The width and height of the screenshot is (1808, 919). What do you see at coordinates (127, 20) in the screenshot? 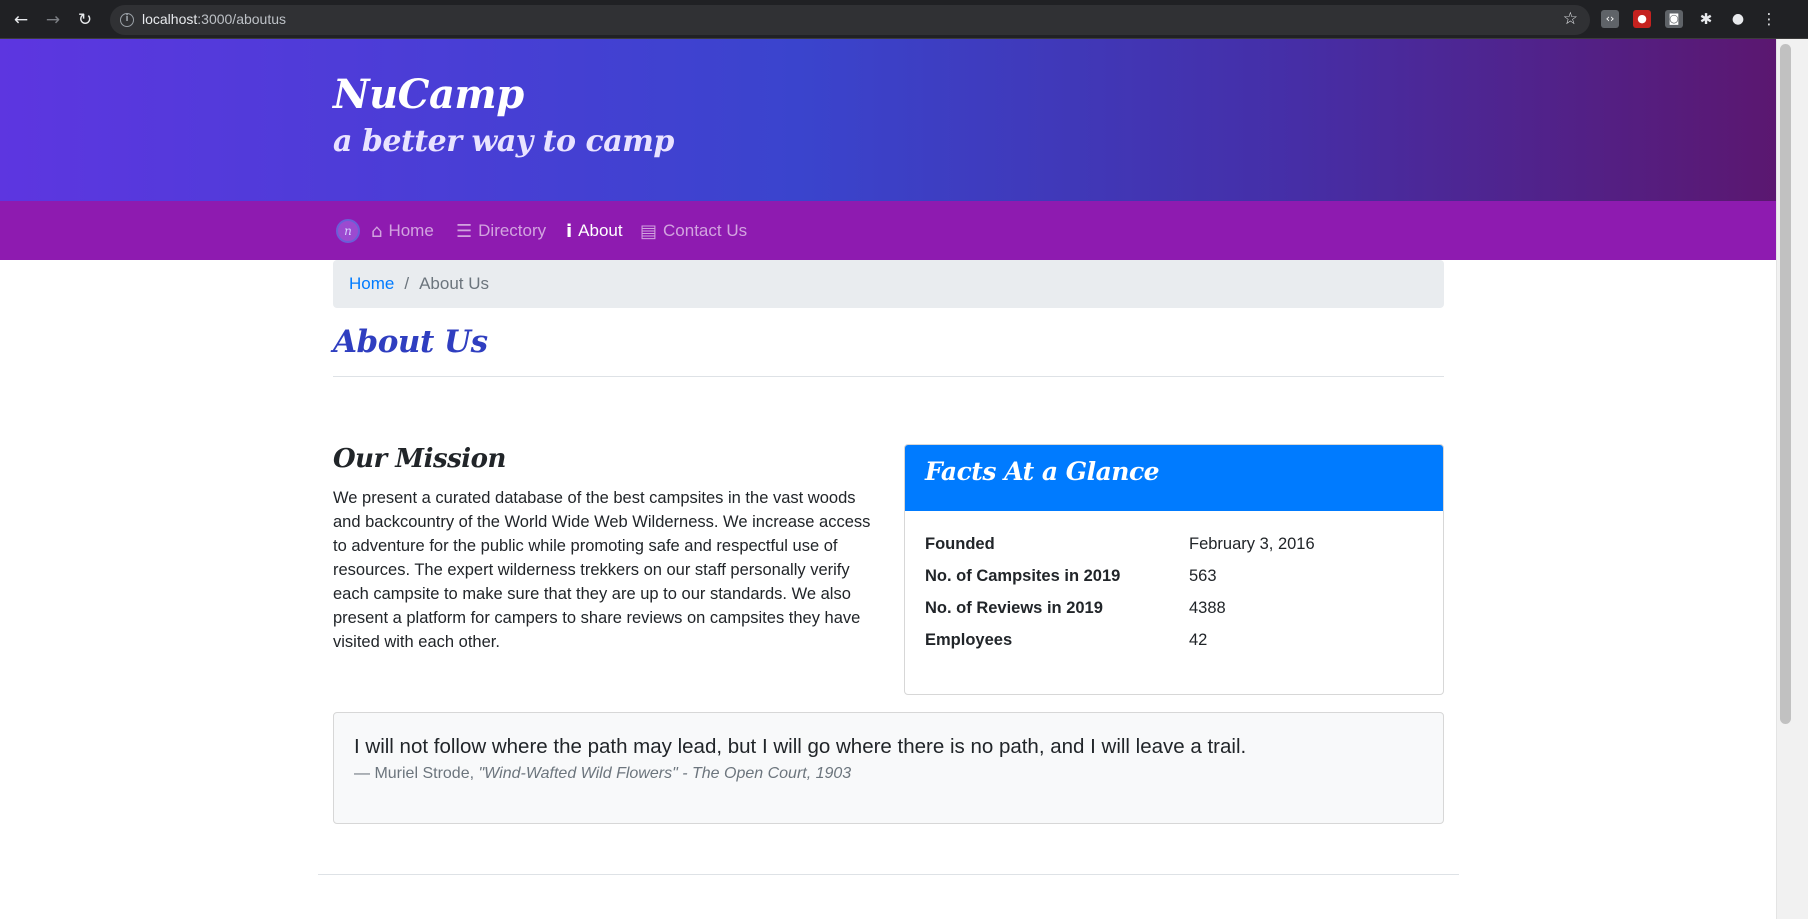
I see `site-info-icon: i` at bounding box center [127, 20].